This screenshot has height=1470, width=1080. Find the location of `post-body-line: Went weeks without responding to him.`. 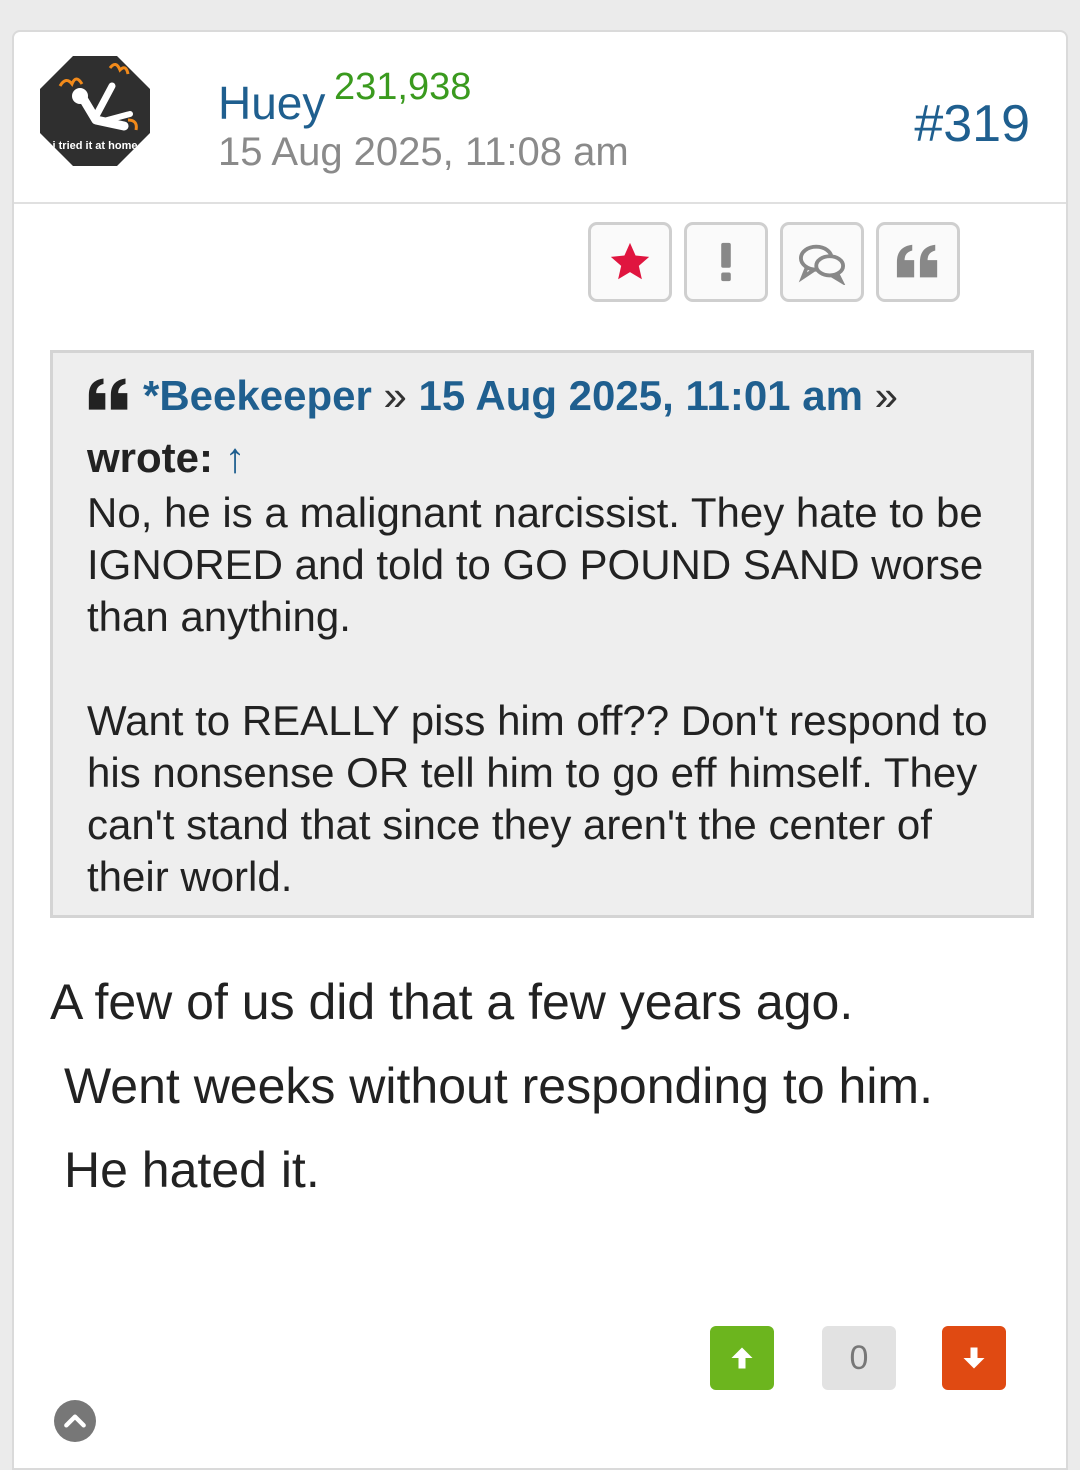

post-body-line: Went weeks without responding to him. is located at coordinates (498, 1086).